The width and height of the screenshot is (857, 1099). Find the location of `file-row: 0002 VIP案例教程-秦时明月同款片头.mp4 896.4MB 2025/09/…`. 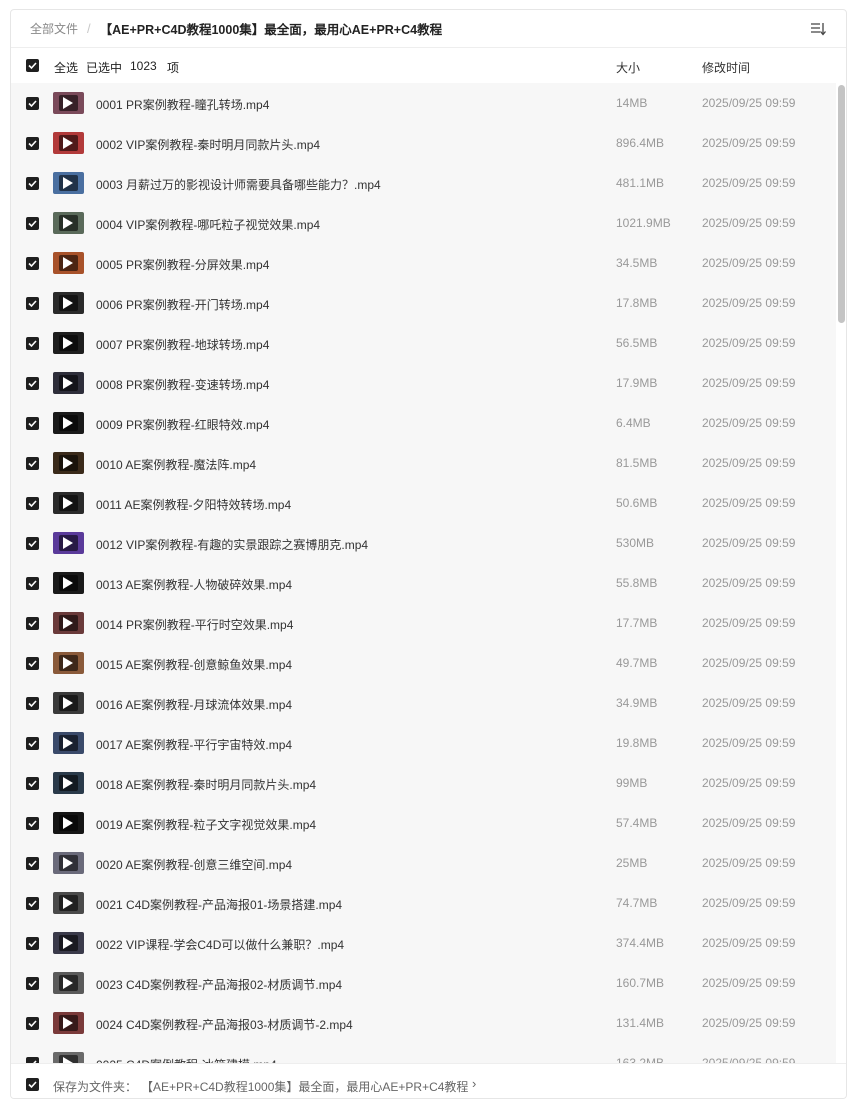

file-row: 0002 VIP案例教程-秦时明月同款片头.mp4 896.4MB 2025/09/… is located at coordinates (423, 143).